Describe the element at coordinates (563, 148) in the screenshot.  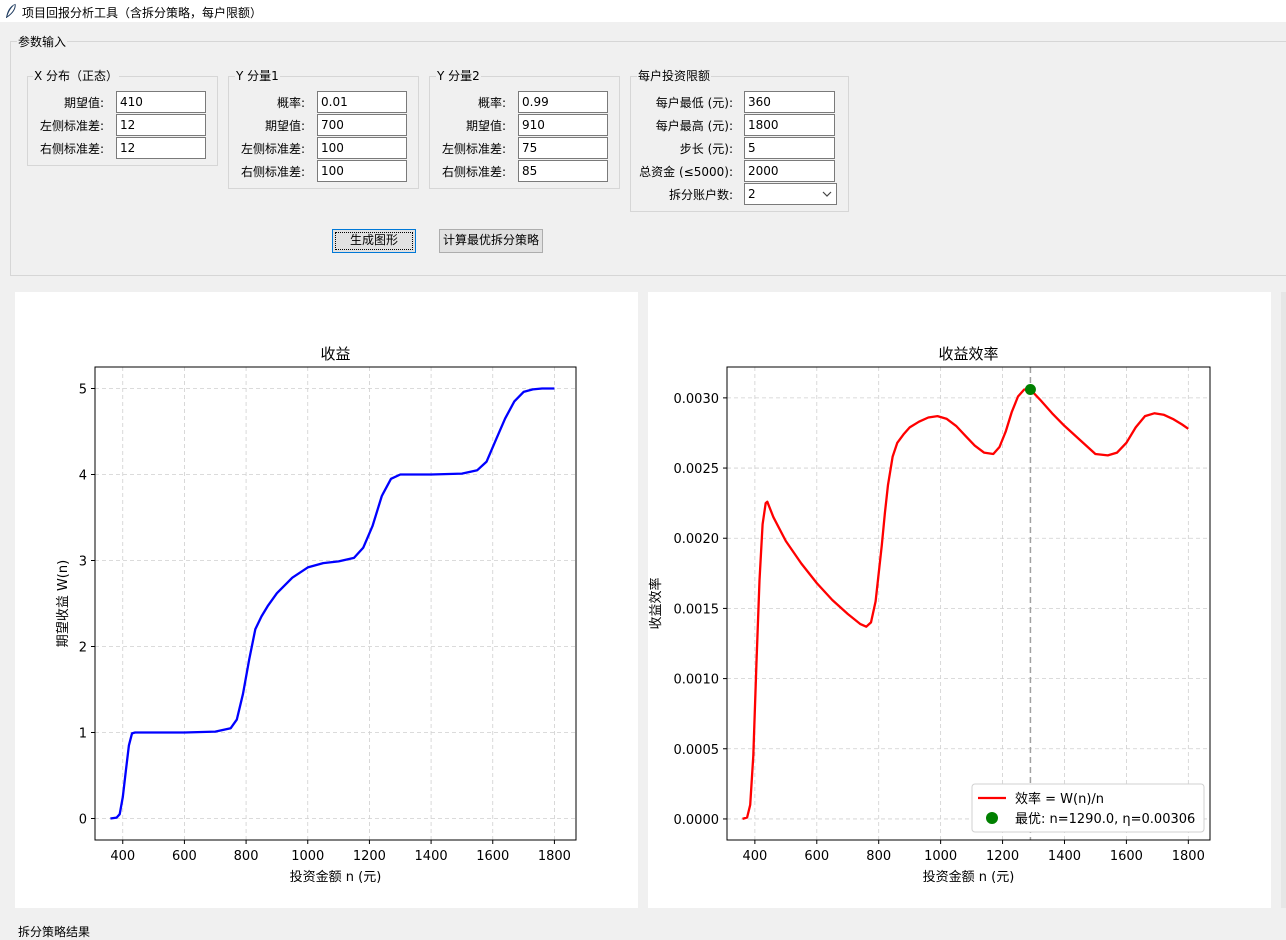
I see `y2-left-std-input: 75` at that location.